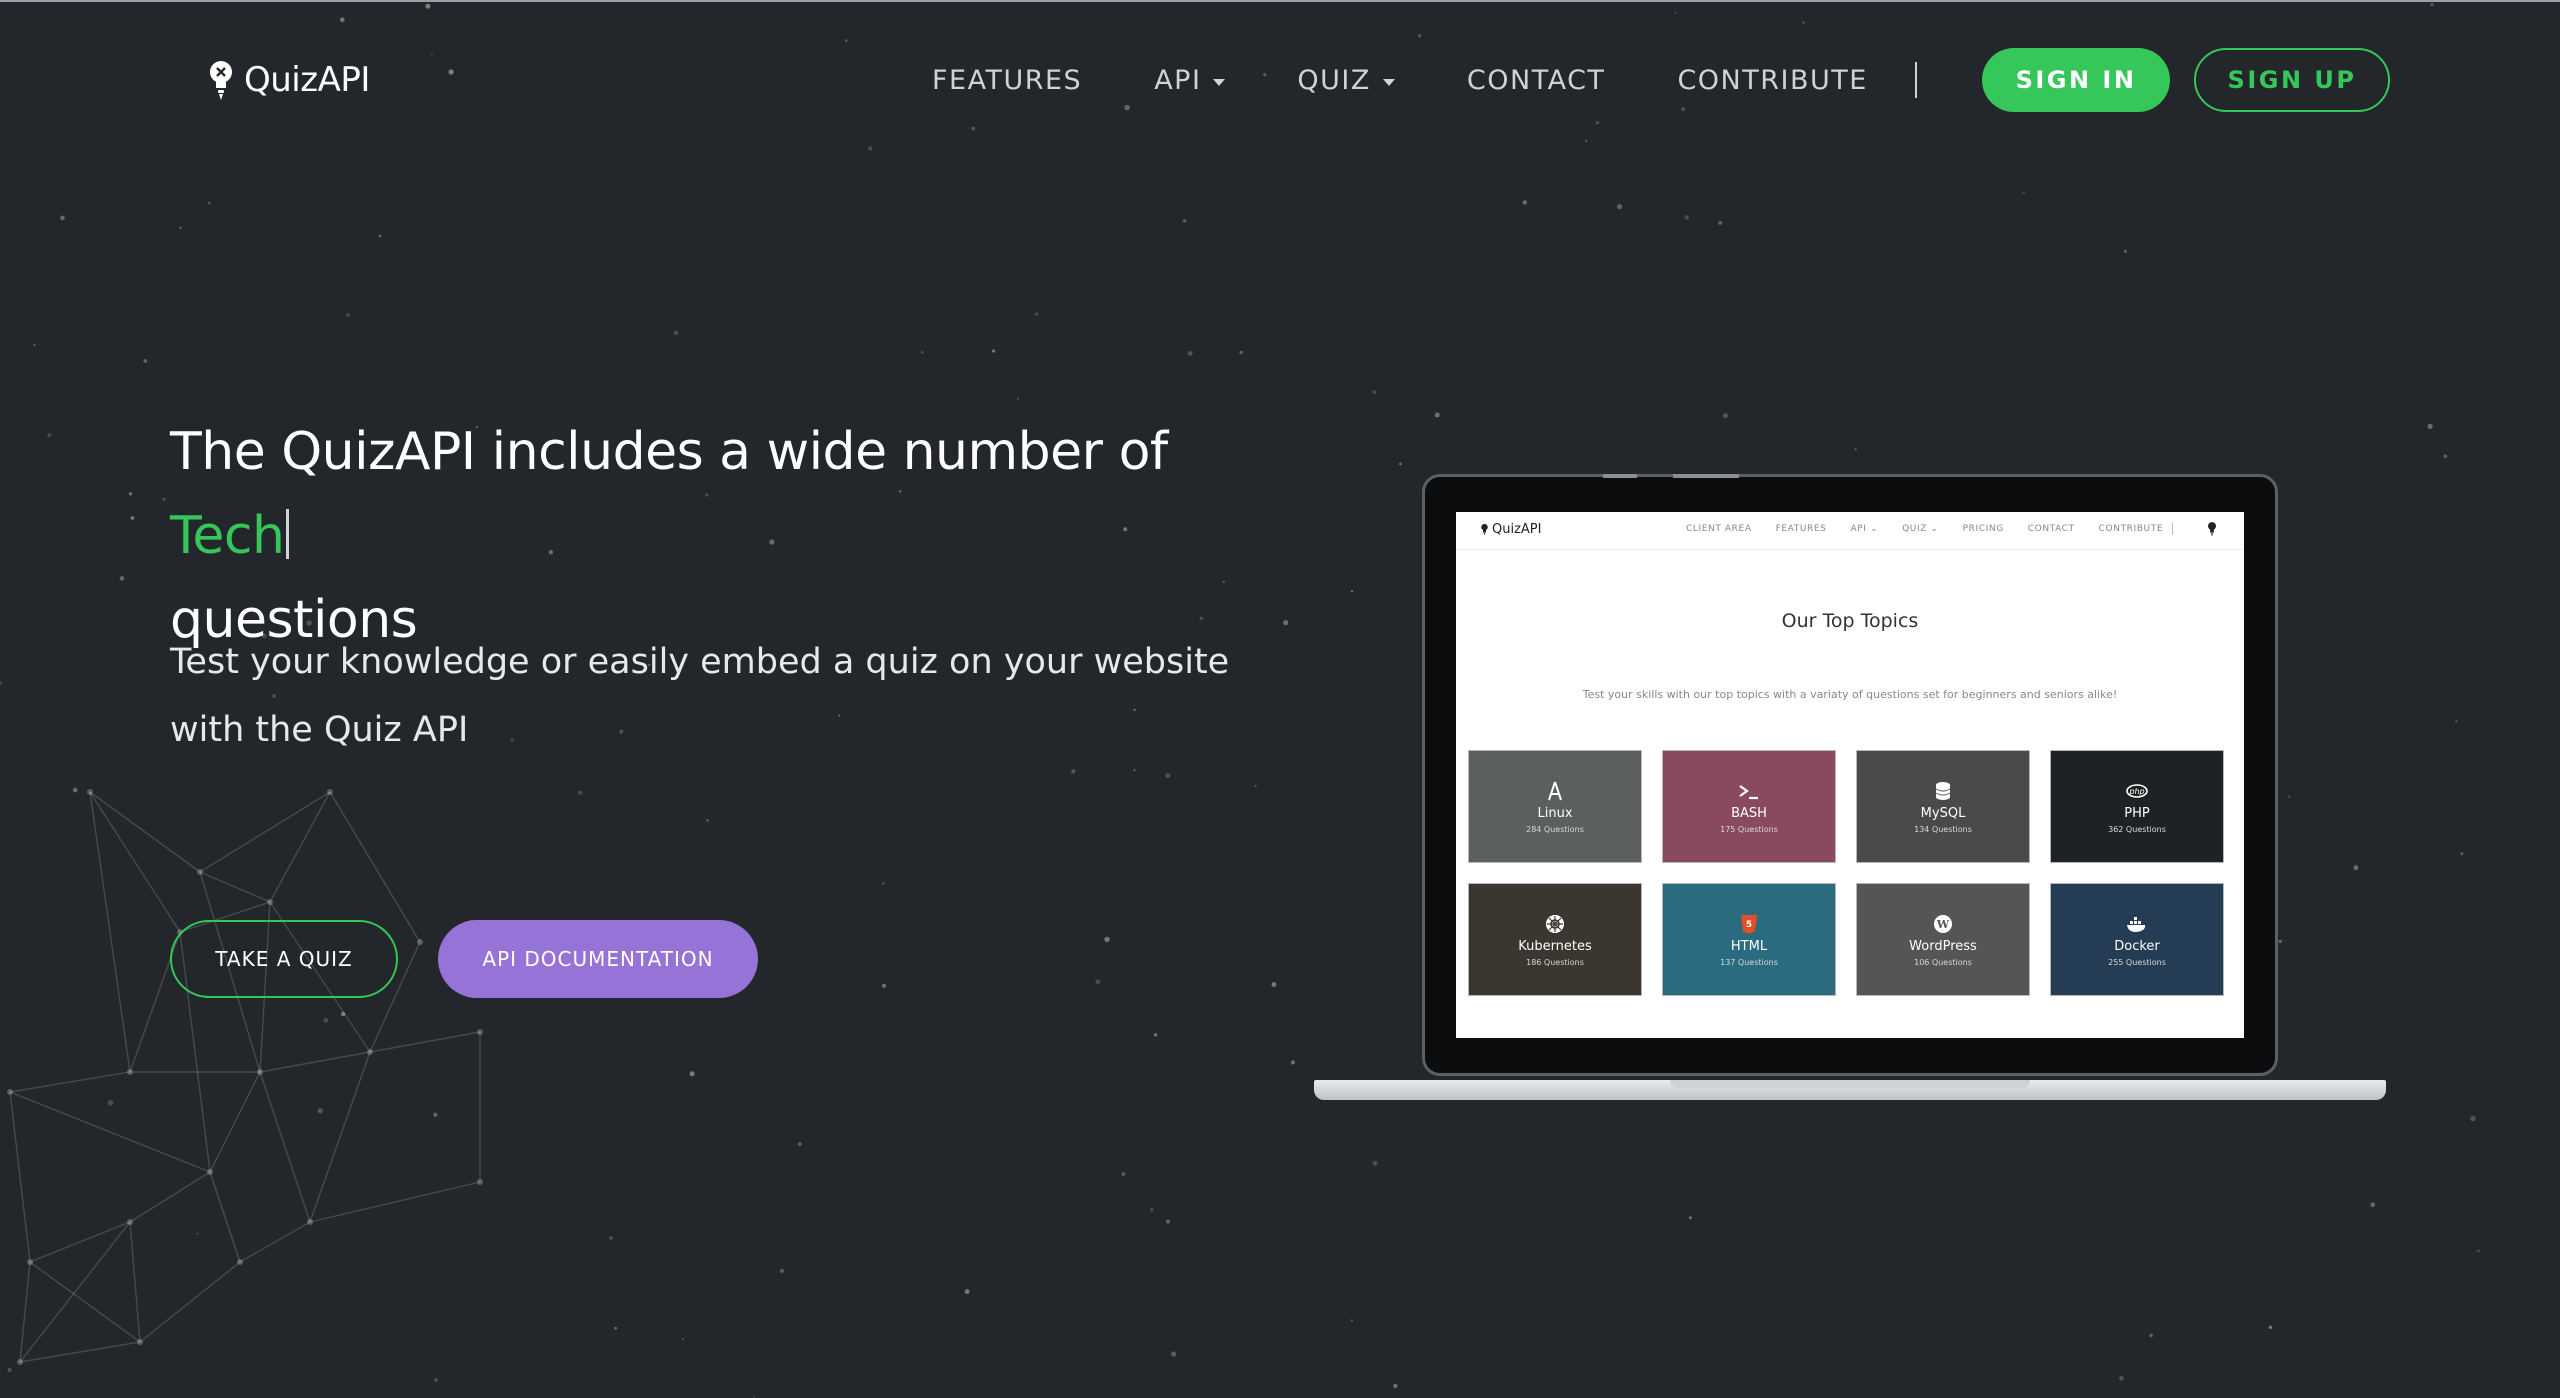 Image resolution: width=2560 pixels, height=1398 pixels. Describe the element at coordinates (1334, 80) in the screenshot. I see `nav-quiz-label: QUIZ` at that location.